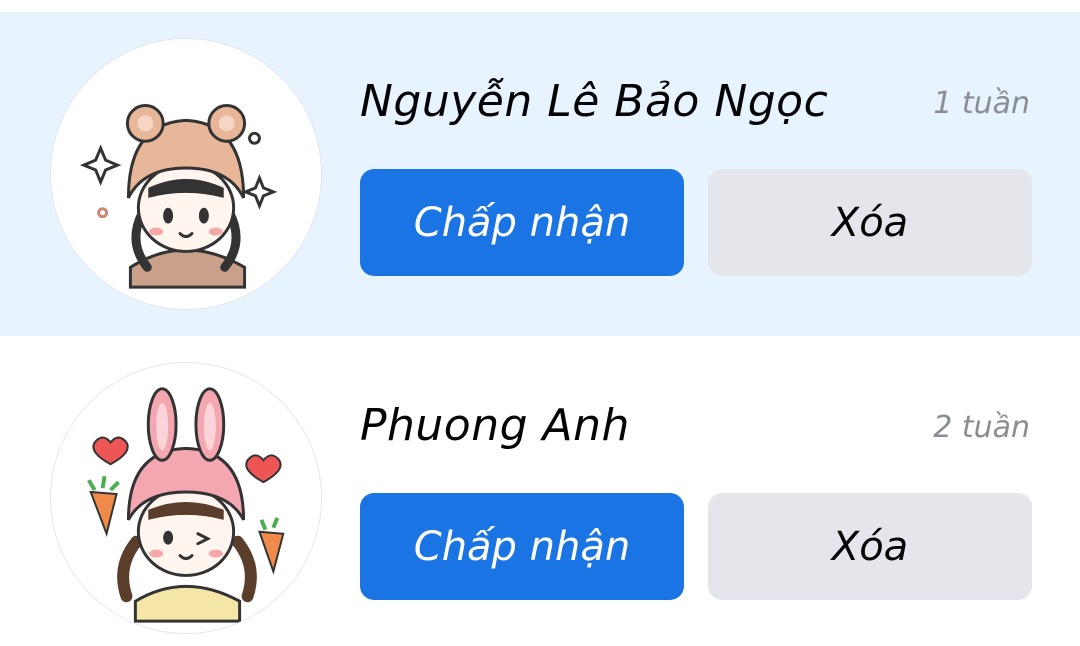 This screenshot has width=1080, height=646. Describe the element at coordinates (594, 101) in the screenshot. I see `requester-name: Nguyễn Lê Bảo Ngọc` at that location.